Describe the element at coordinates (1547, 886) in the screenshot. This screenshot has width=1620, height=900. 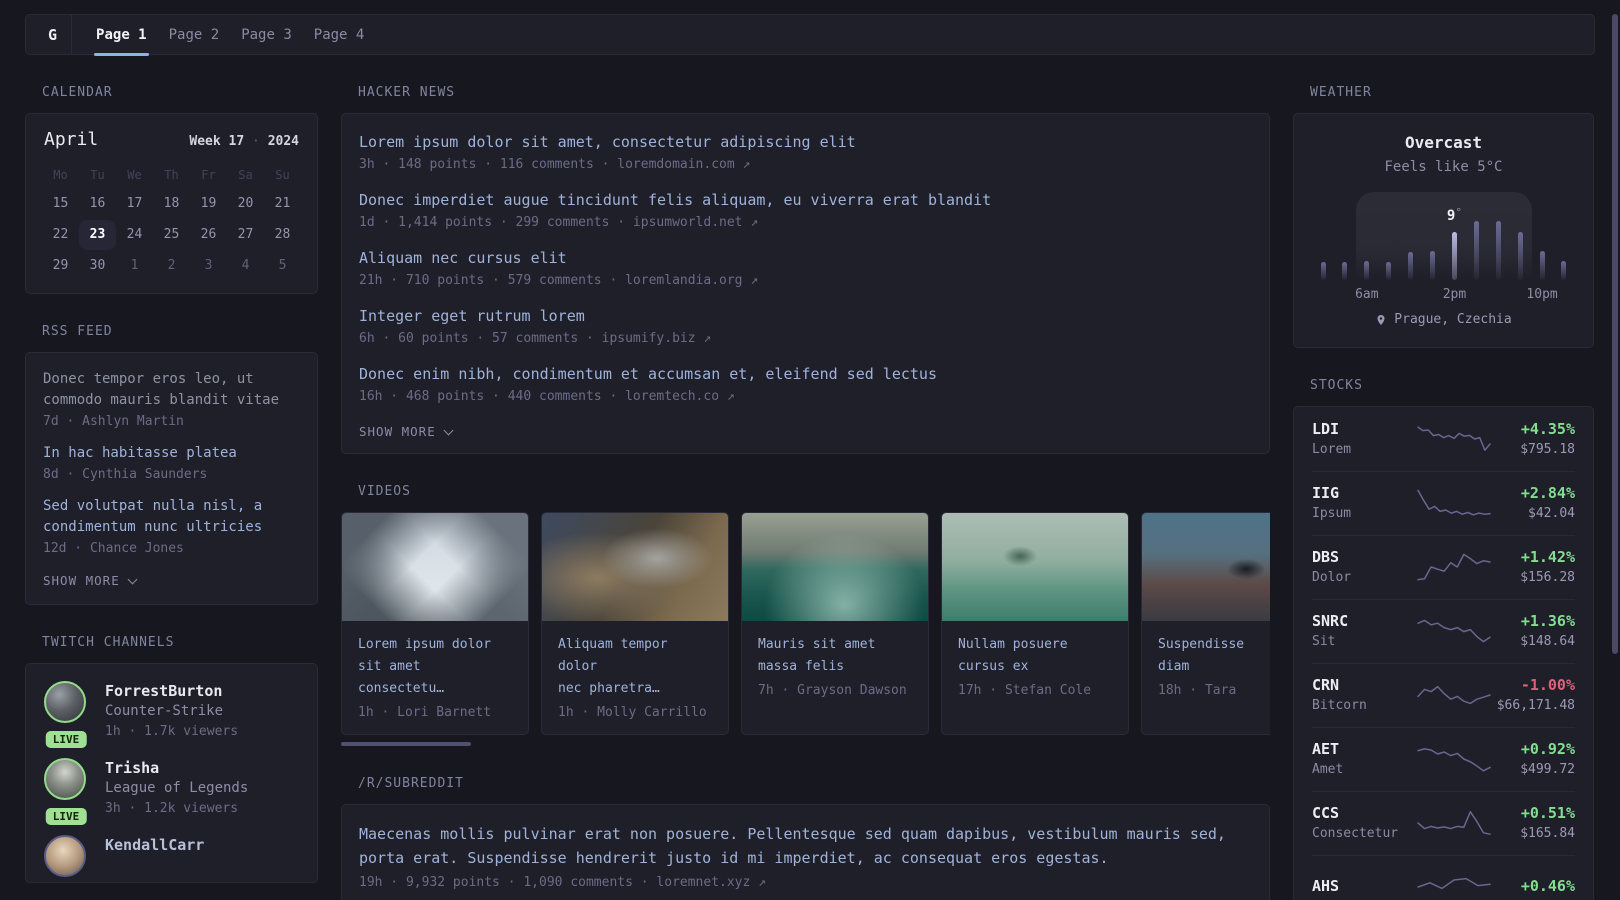
I see `stock-change: +0.46%` at that location.